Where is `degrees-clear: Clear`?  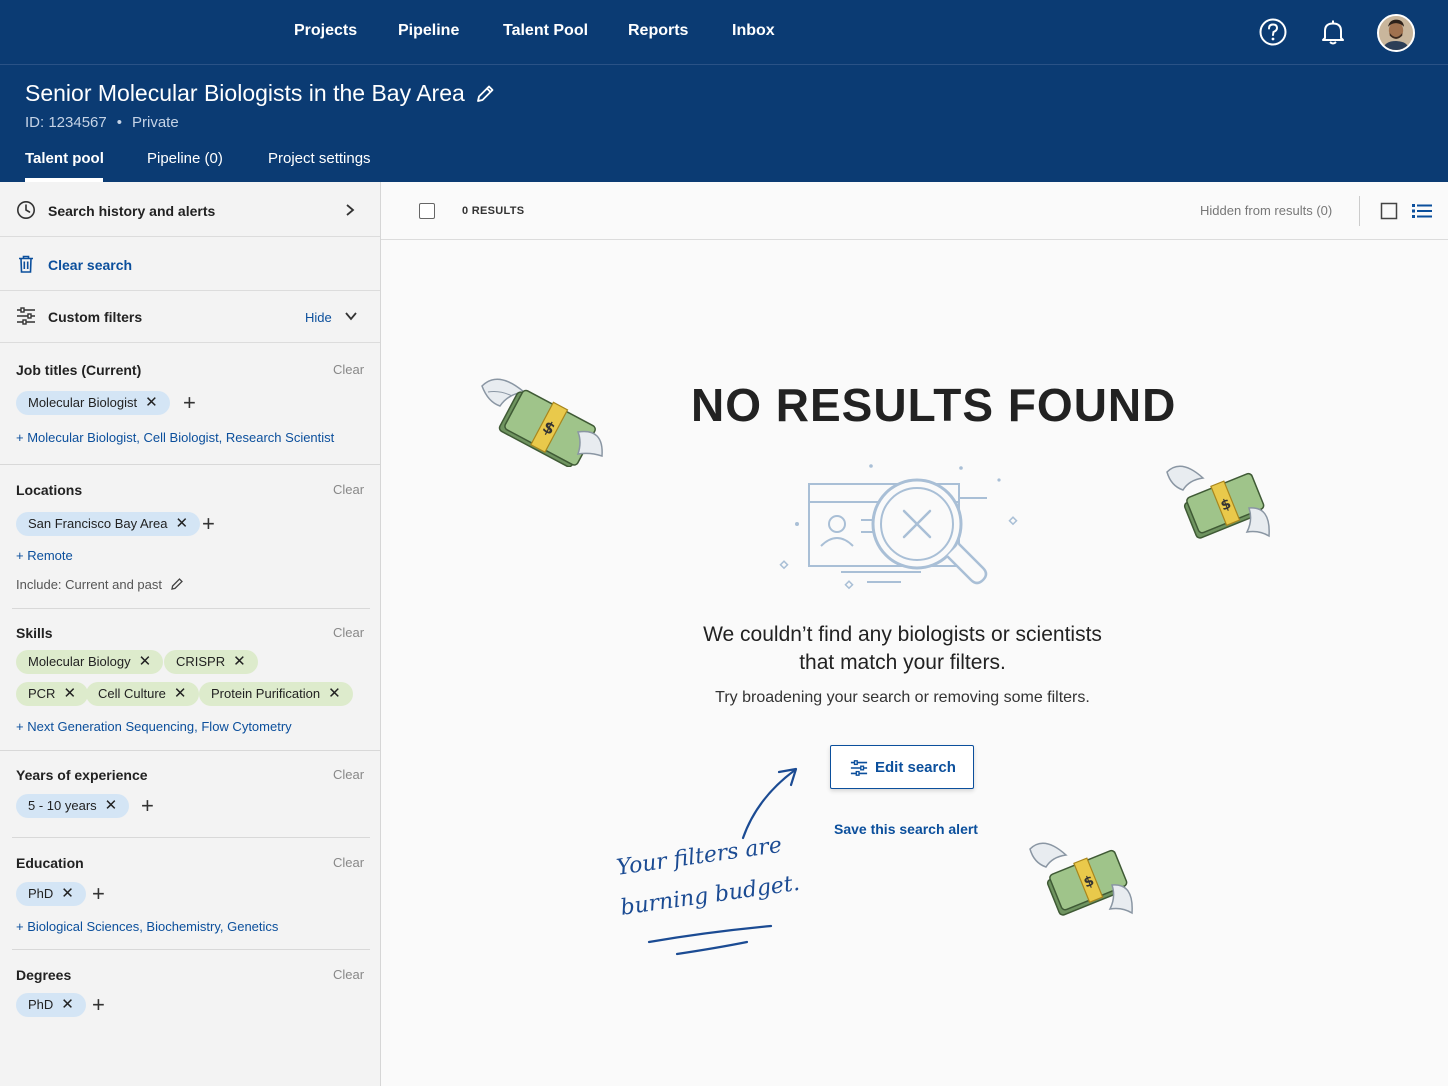 degrees-clear: Clear is located at coordinates (348, 974).